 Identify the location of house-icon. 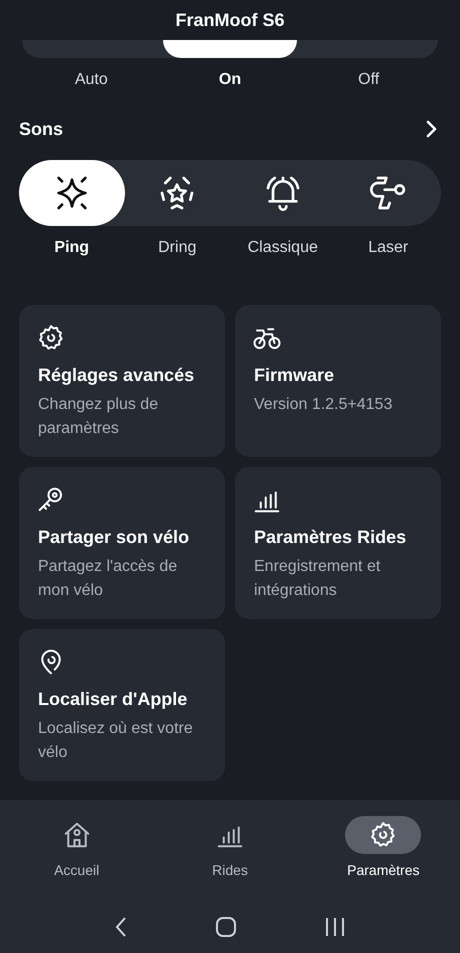
(77, 835).